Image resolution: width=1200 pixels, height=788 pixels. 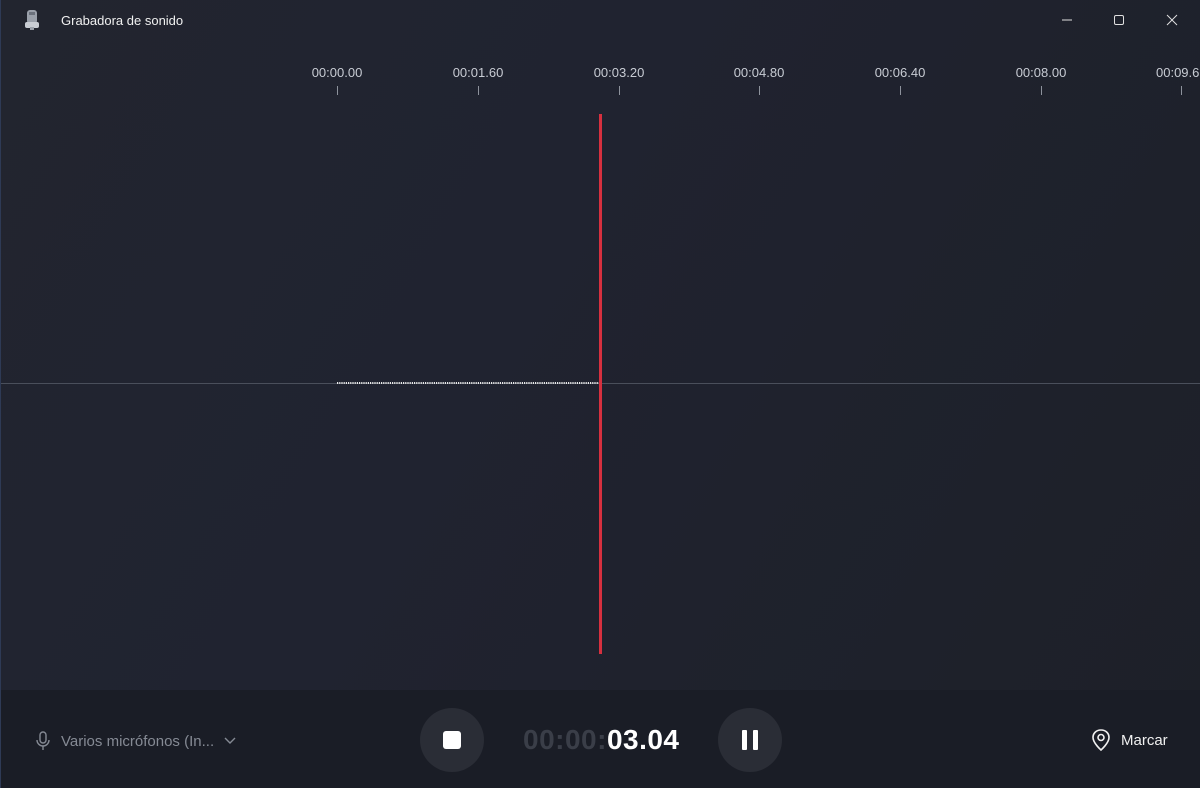 I want to click on tick-label: 00:04.80, so click(x=759, y=72).